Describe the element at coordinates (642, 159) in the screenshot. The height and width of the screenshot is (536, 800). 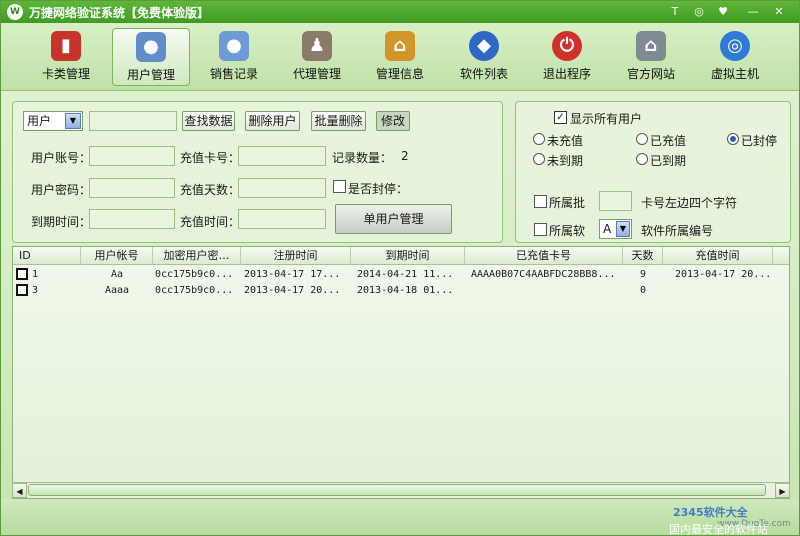
I see `radio-expired` at that location.